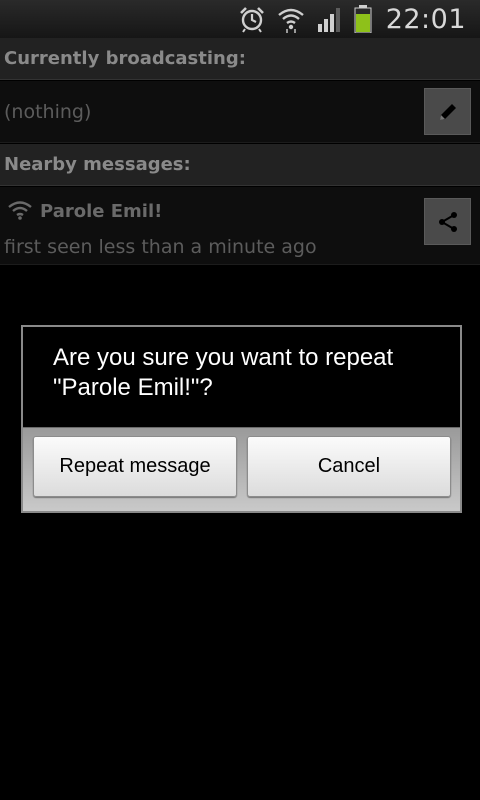 The image size is (480, 800). I want to click on share-icon, so click(447, 221).